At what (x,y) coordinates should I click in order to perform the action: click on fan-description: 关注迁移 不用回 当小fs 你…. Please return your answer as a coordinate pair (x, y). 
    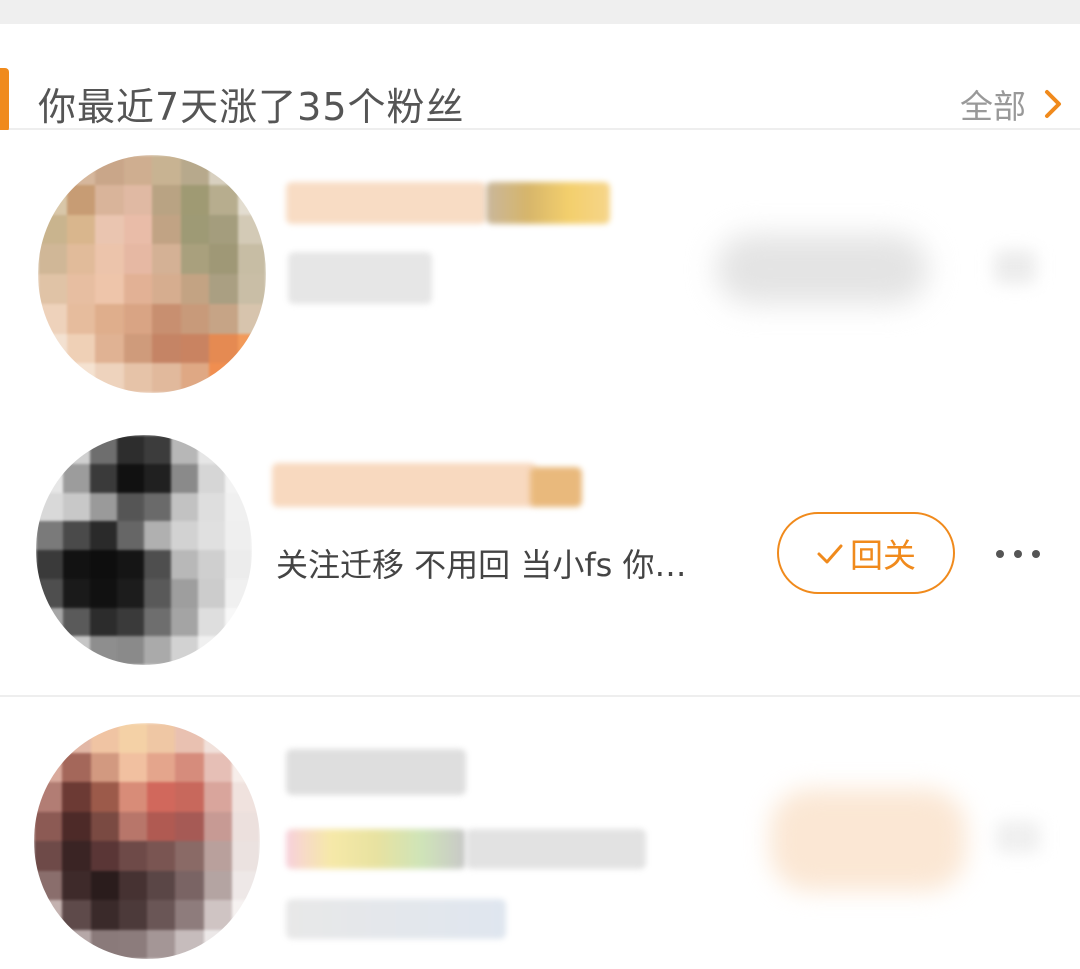
    Looking at the image, I should click on (481, 565).